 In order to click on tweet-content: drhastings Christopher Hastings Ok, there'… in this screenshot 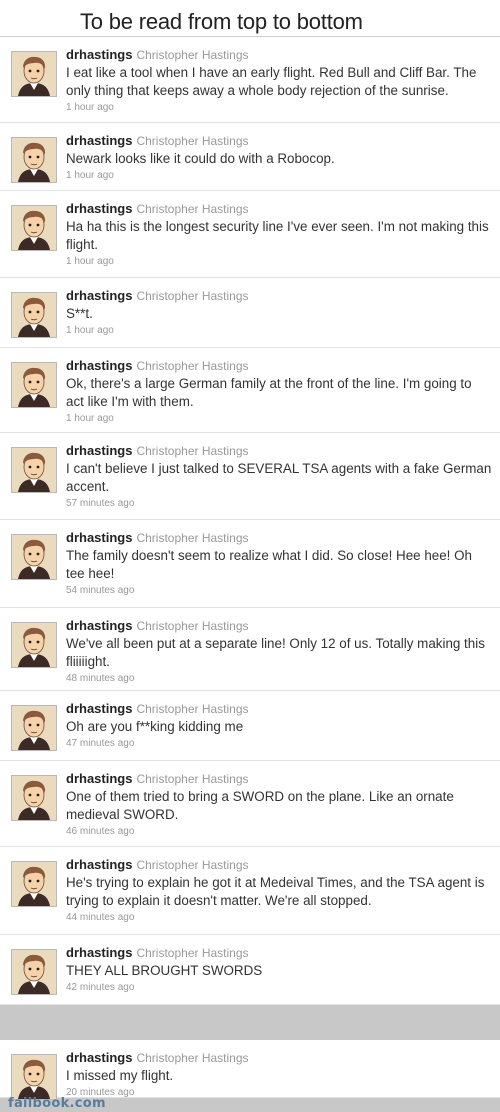, I will do `click(279, 391)`.